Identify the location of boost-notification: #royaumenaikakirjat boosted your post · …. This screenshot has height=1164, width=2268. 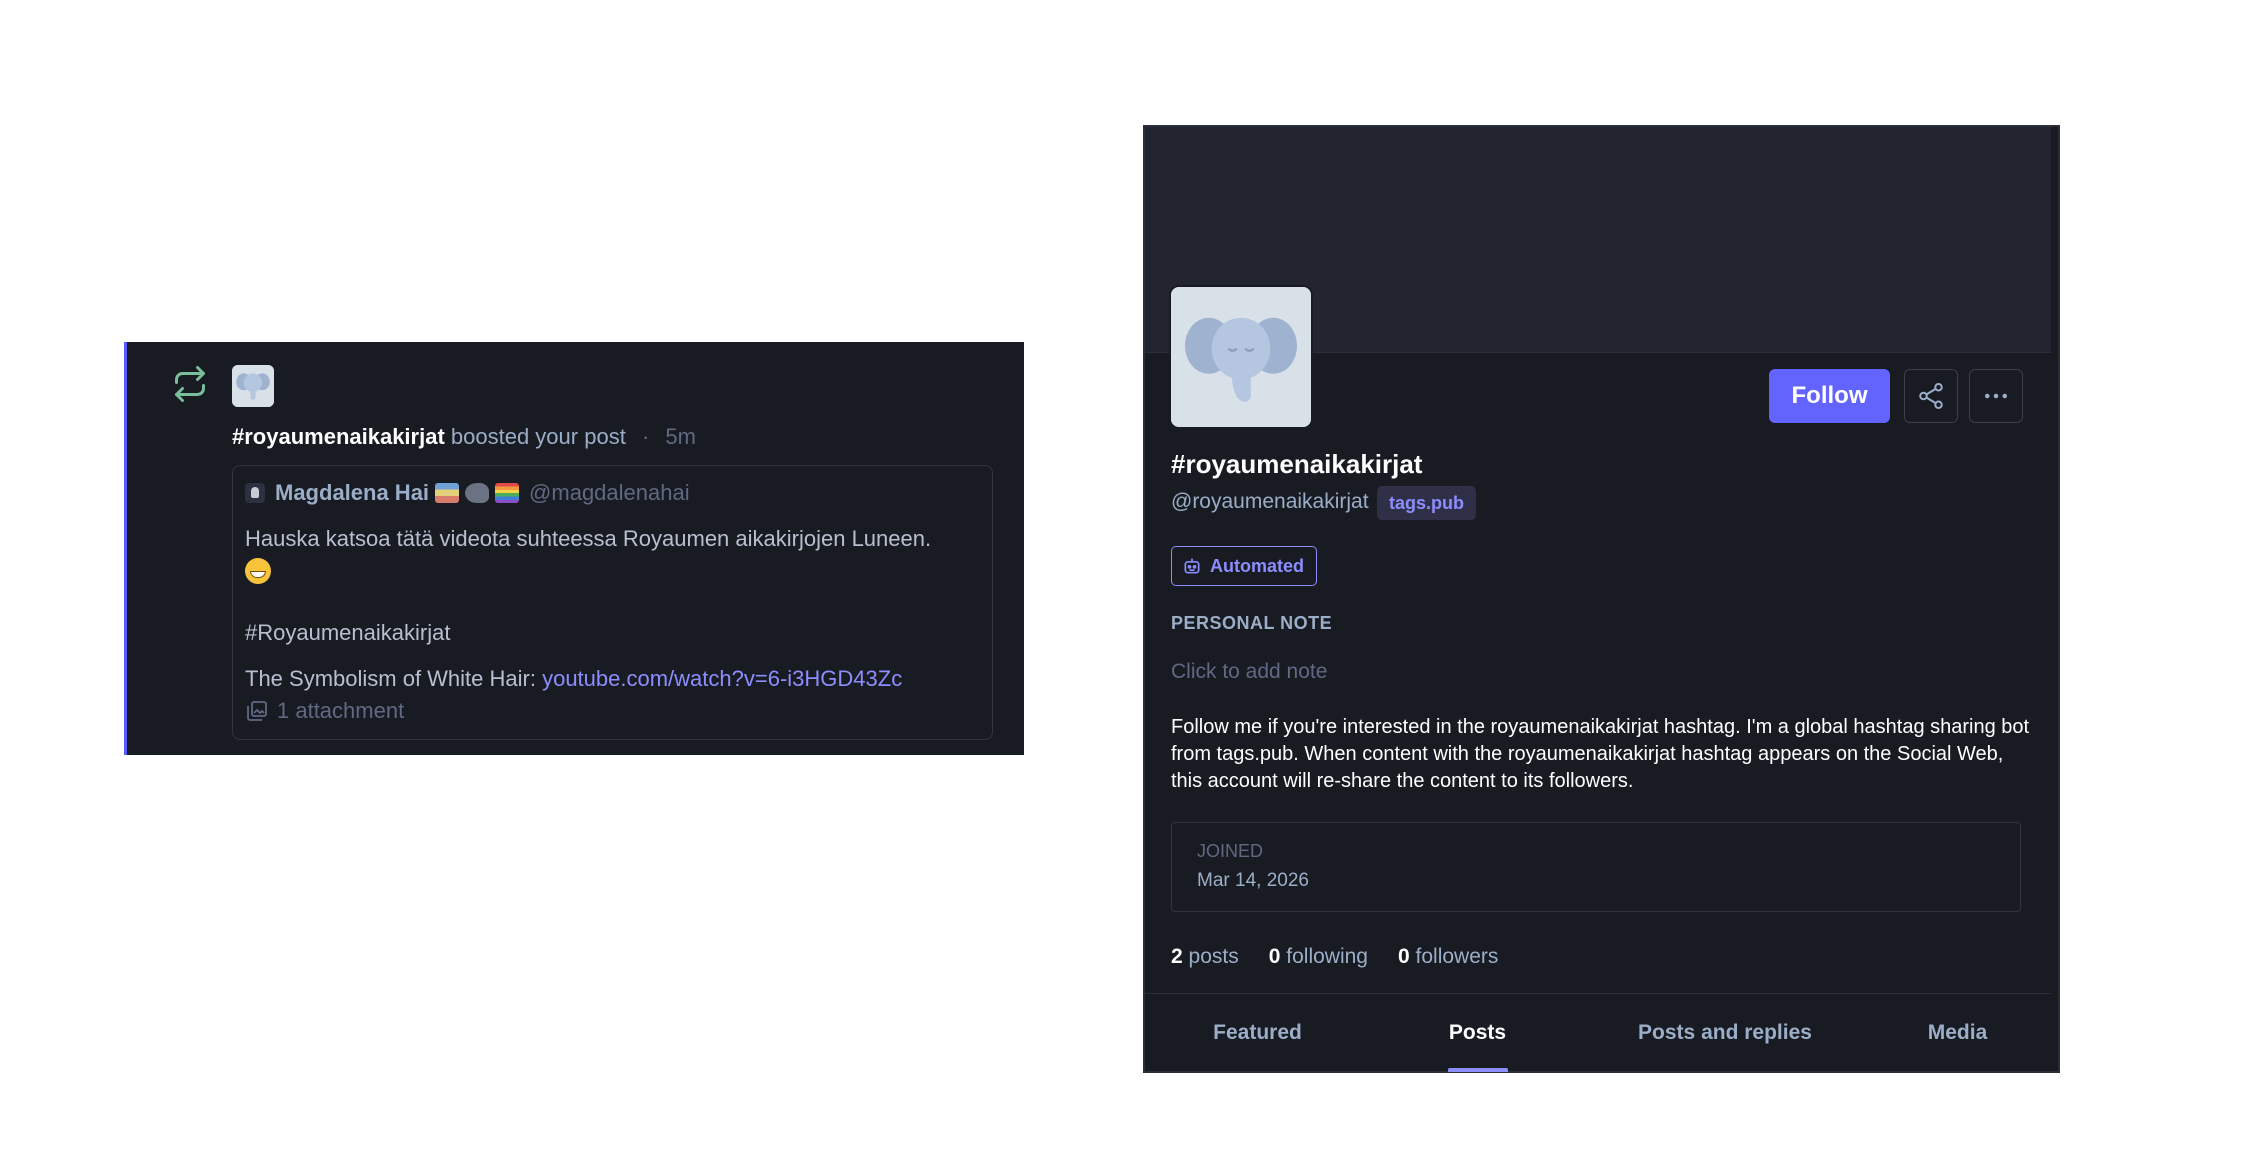
(574, 548).